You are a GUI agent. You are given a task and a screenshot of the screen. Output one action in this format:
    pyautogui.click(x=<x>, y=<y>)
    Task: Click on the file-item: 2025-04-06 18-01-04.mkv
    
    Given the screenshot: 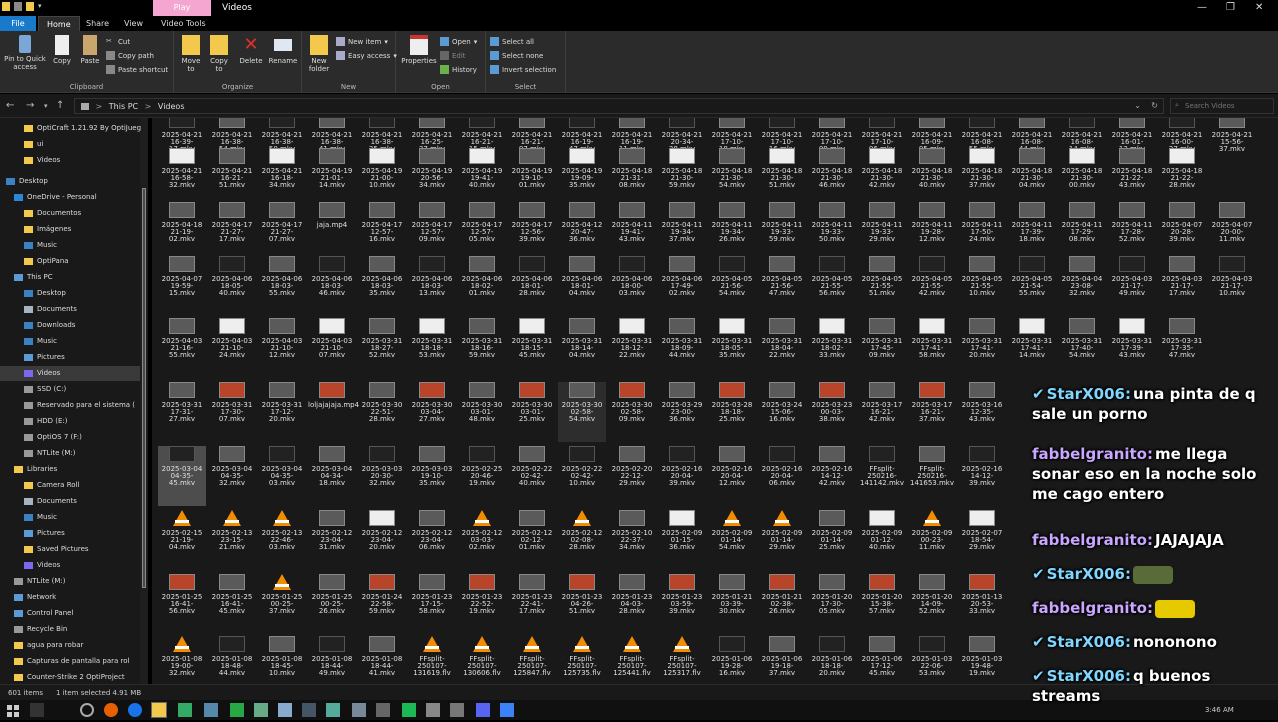 What is the action you would take?
    pyautogui.click(x=582, y=286)
    